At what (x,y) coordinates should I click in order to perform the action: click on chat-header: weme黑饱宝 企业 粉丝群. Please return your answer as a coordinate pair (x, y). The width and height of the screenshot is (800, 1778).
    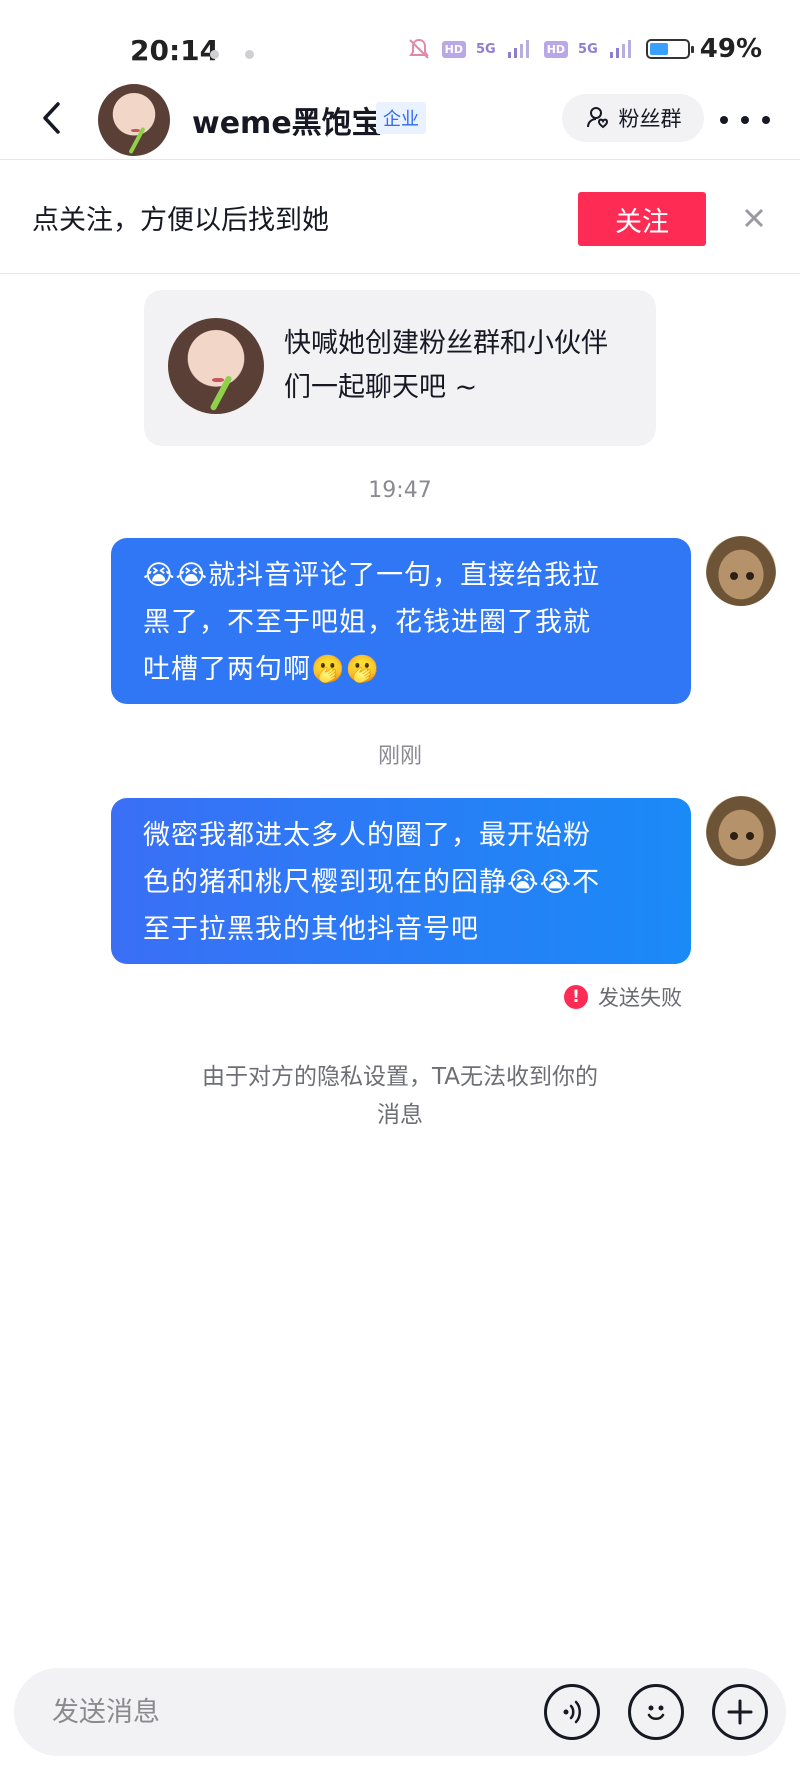
    Looking at the image, I should click on (400, 120).